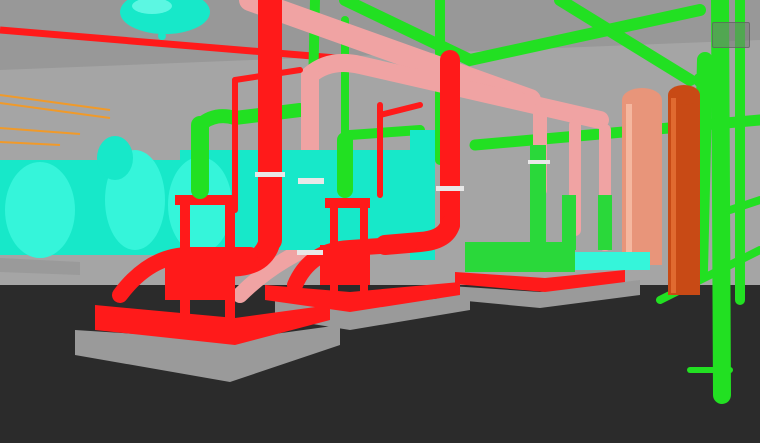 The height and width of the screenshot is (443, 760). What do you see at coordinates (684, 190) in the screenshot?
I see `vertical-duct-orange` at bounding box center [684, 190].